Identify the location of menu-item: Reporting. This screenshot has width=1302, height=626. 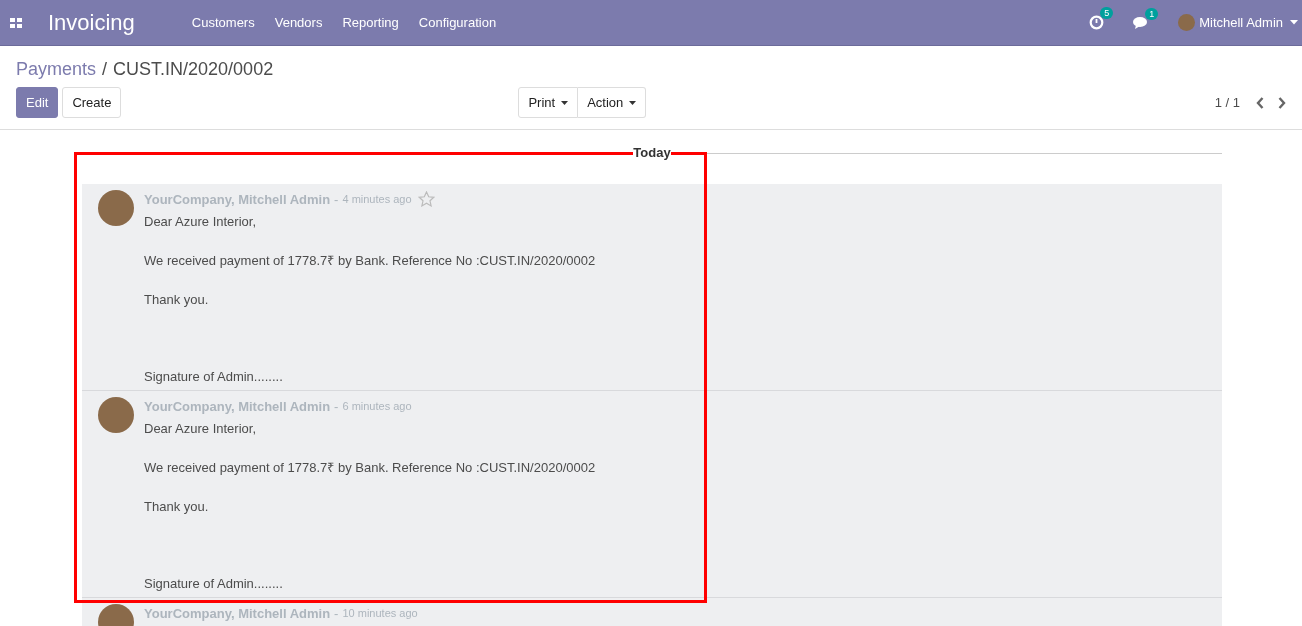
(370, 22).